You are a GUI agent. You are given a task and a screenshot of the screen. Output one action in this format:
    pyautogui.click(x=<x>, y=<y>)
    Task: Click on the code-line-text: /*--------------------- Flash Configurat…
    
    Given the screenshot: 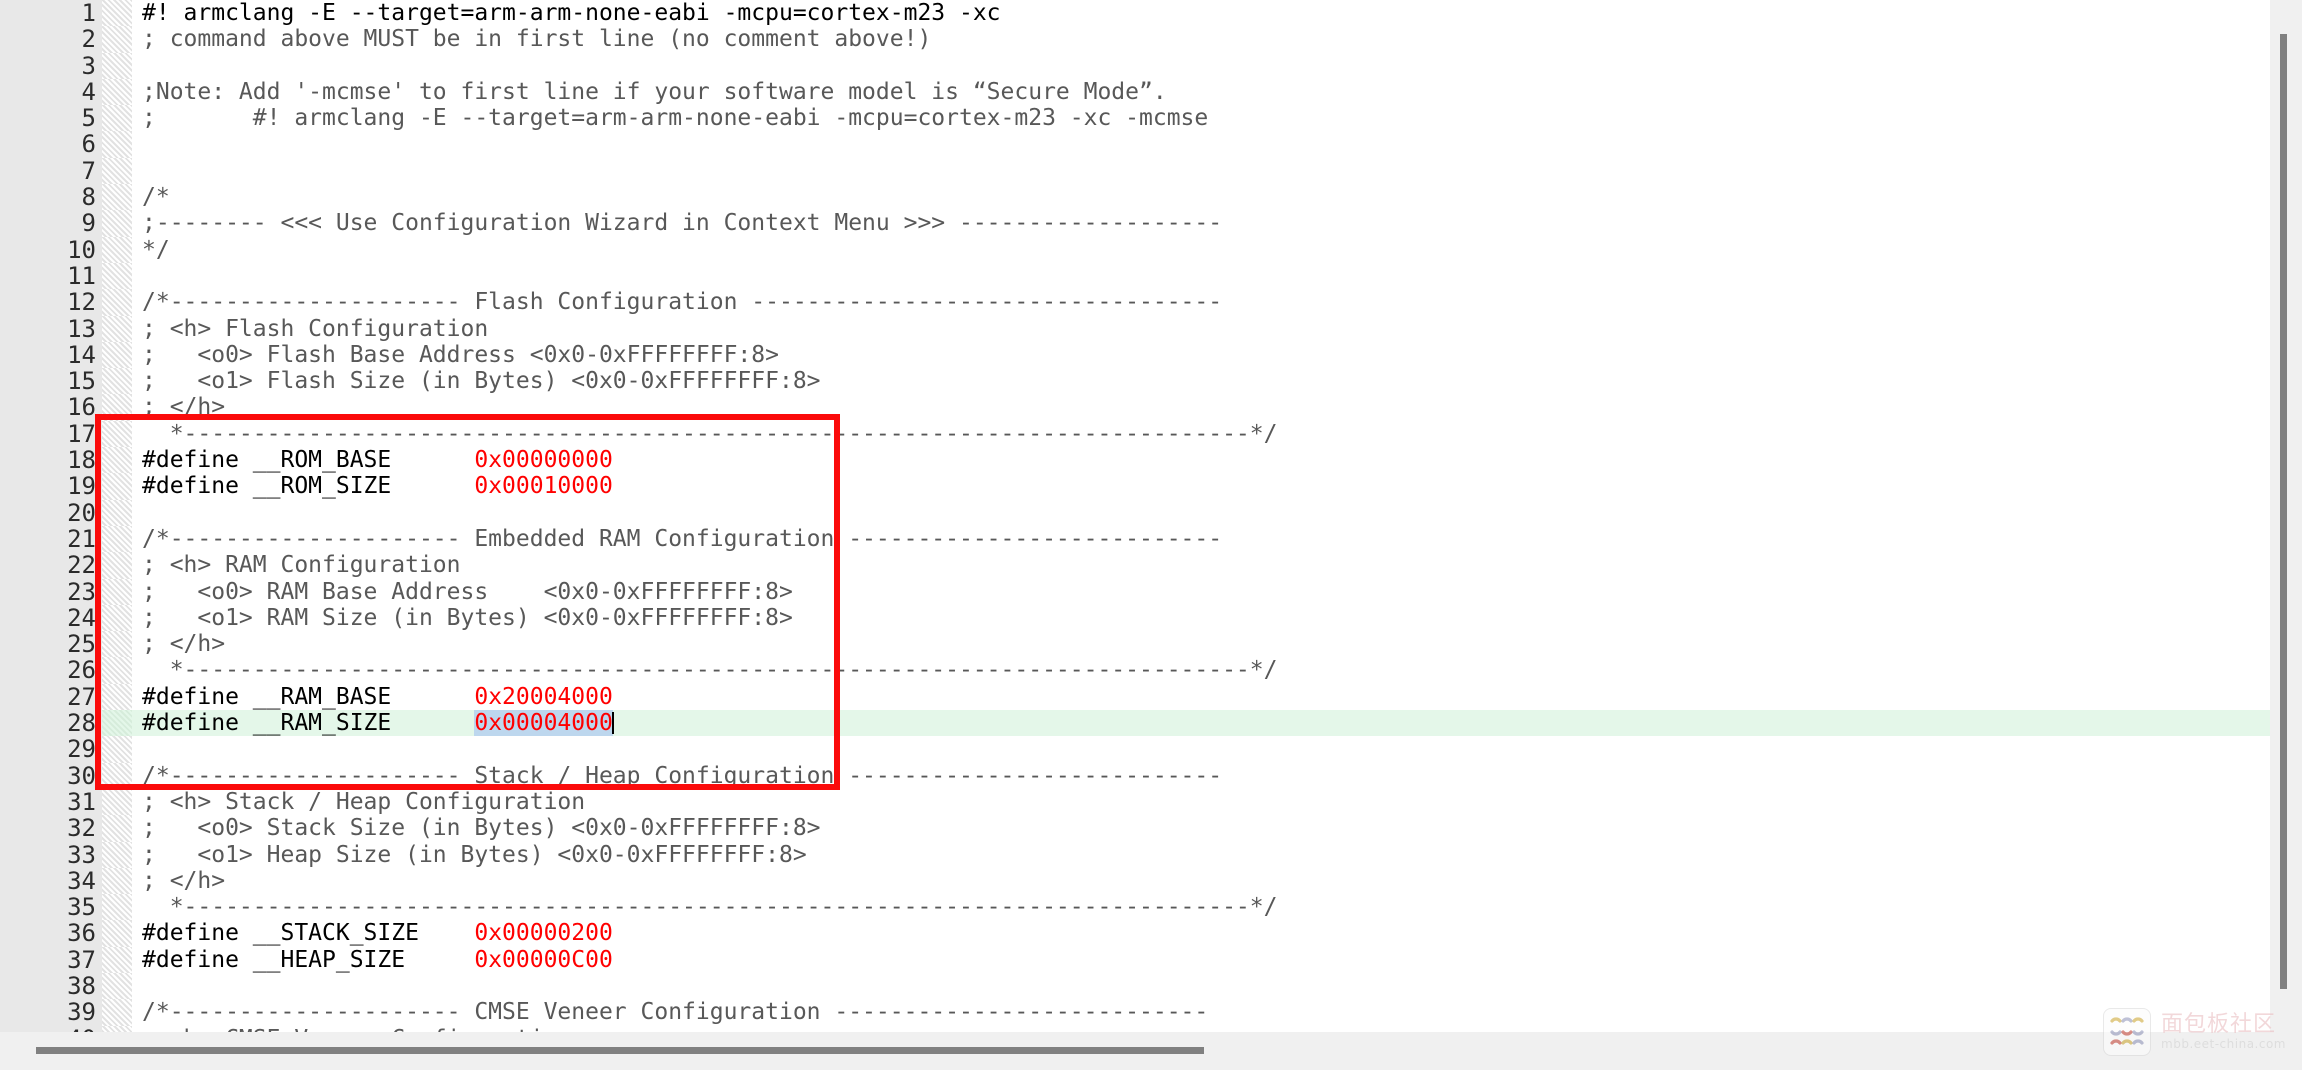 What is the action you would take?
    pyautogui.click(x=1201, y=302)
    